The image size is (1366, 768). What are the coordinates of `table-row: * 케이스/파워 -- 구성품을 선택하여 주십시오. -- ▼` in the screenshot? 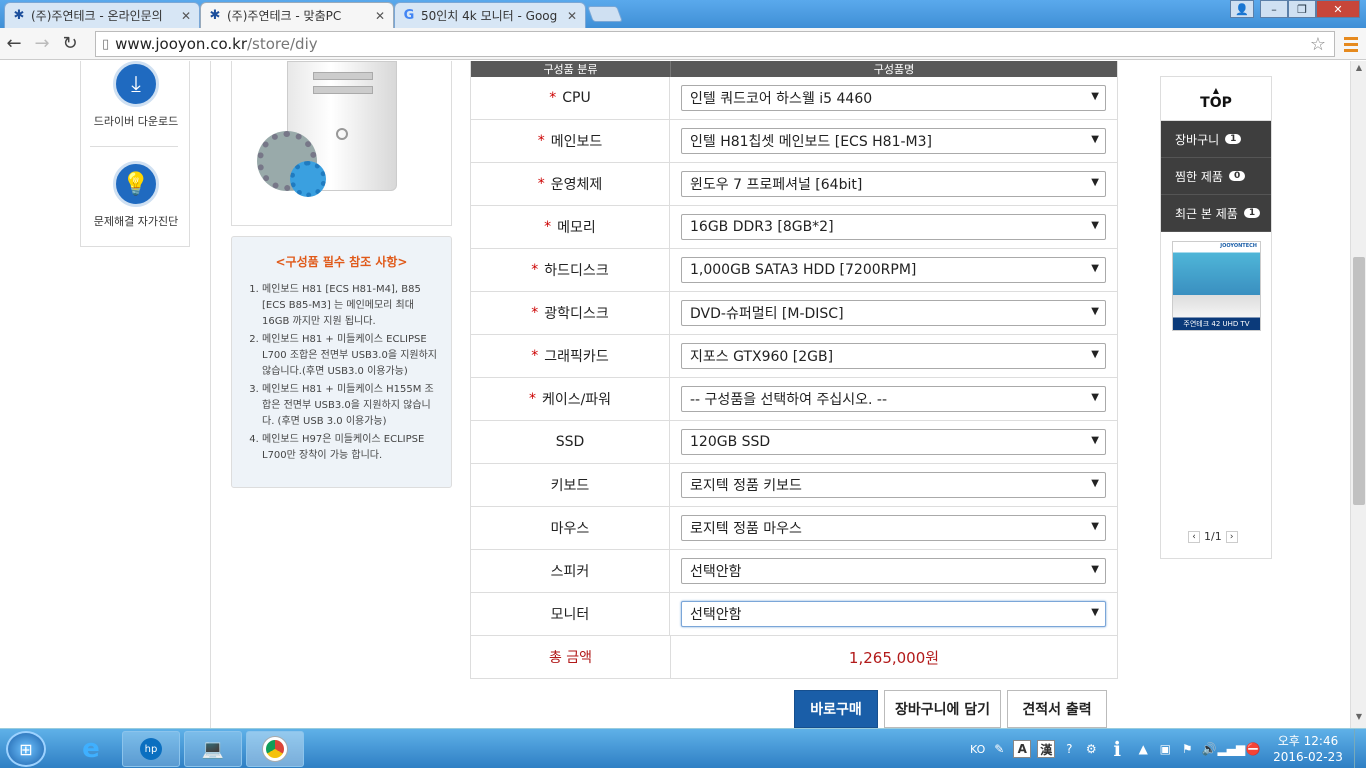 It's located at (794, 399).